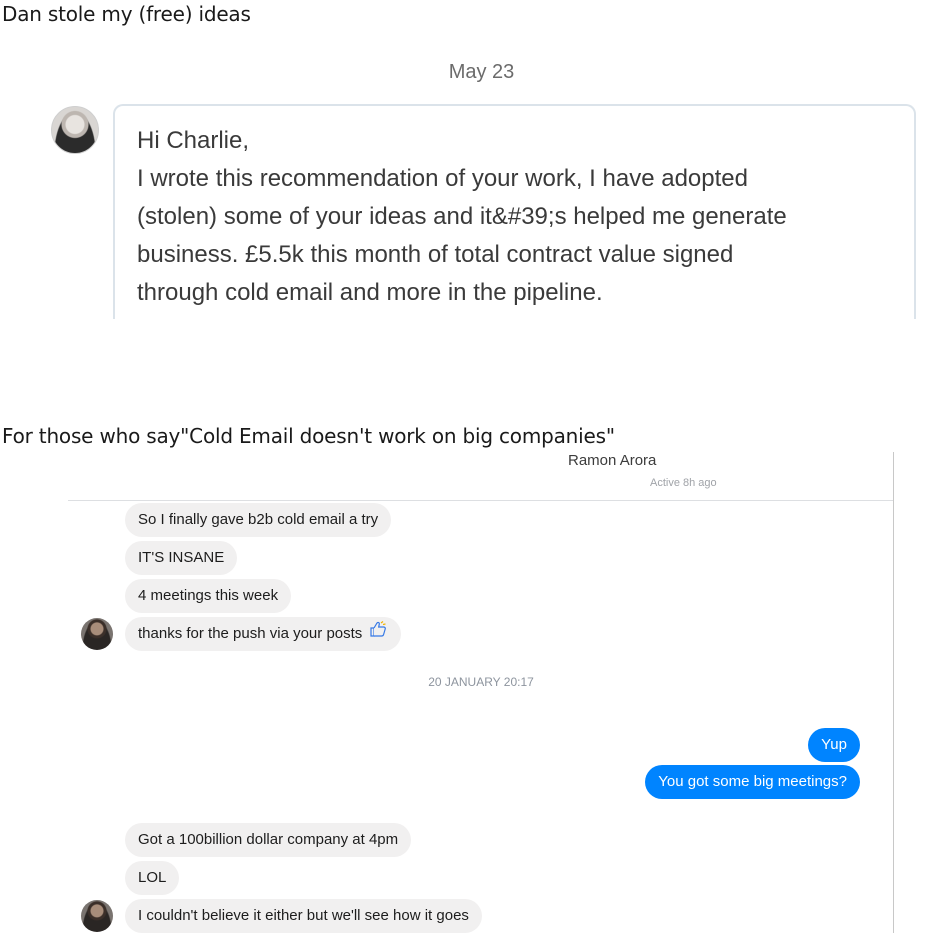 This screenshot has width=945, height=933. Describe the element at coordinates (752, 782) in the screenshot. I see `outgoing-message: You got some big meetings?` at that location.